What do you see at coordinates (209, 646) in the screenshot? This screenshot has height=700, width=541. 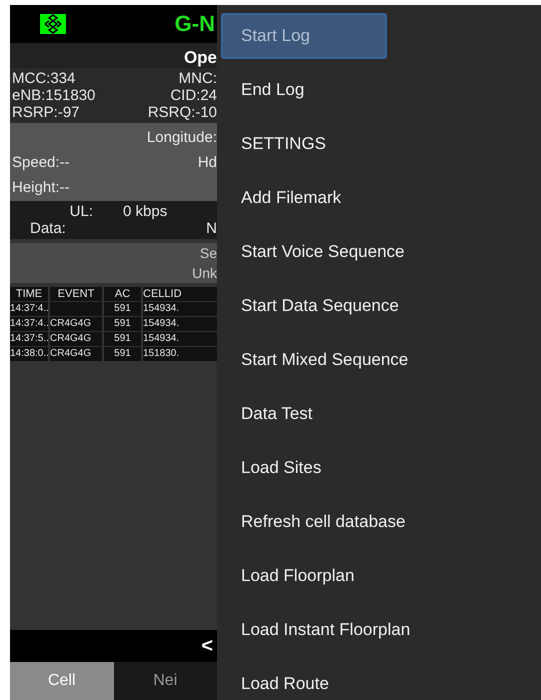 I see `back-arrow-button: <` at bounding box center [209, 646].